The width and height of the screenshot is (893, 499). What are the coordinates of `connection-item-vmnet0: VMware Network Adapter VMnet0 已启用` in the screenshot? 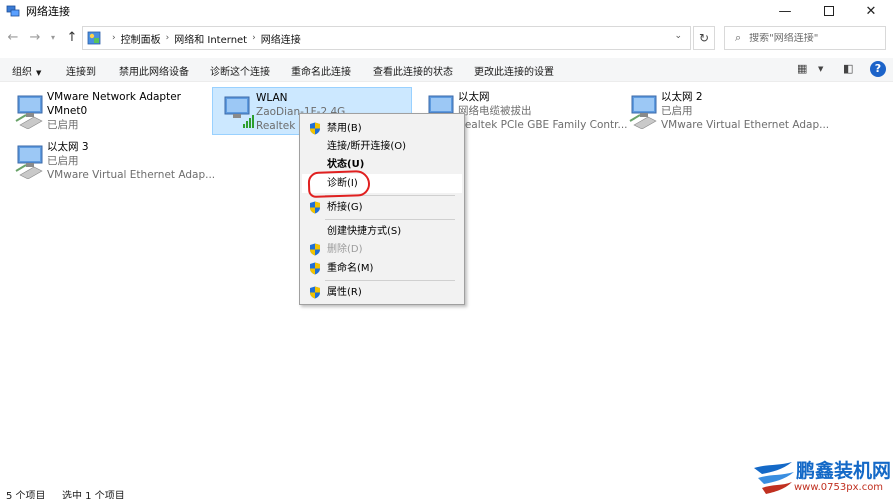 It's located at (104, 111).